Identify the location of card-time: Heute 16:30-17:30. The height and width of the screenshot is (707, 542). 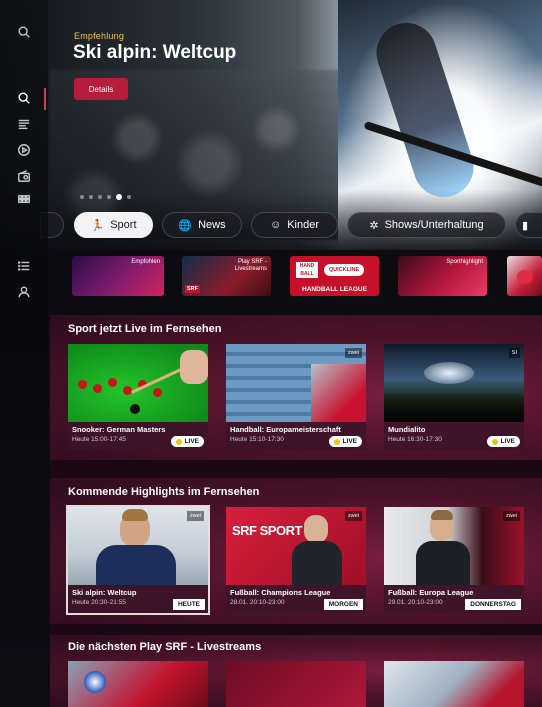
(415, 439).